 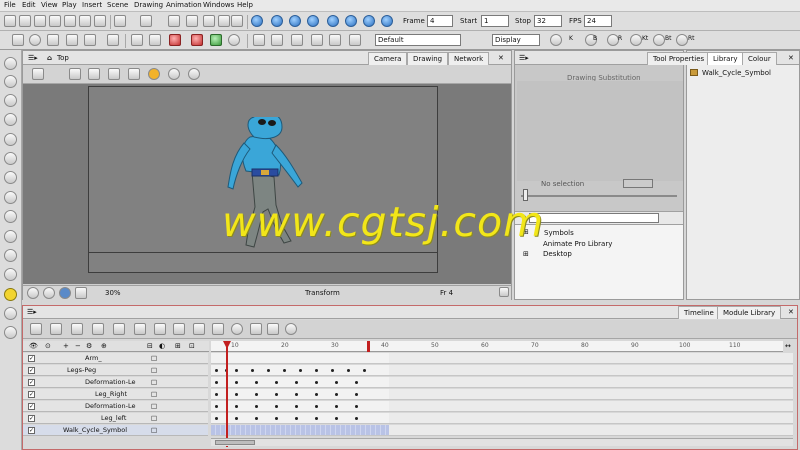 I want to click on lock-header-icon: ⊙, so click(x=48, y=346).